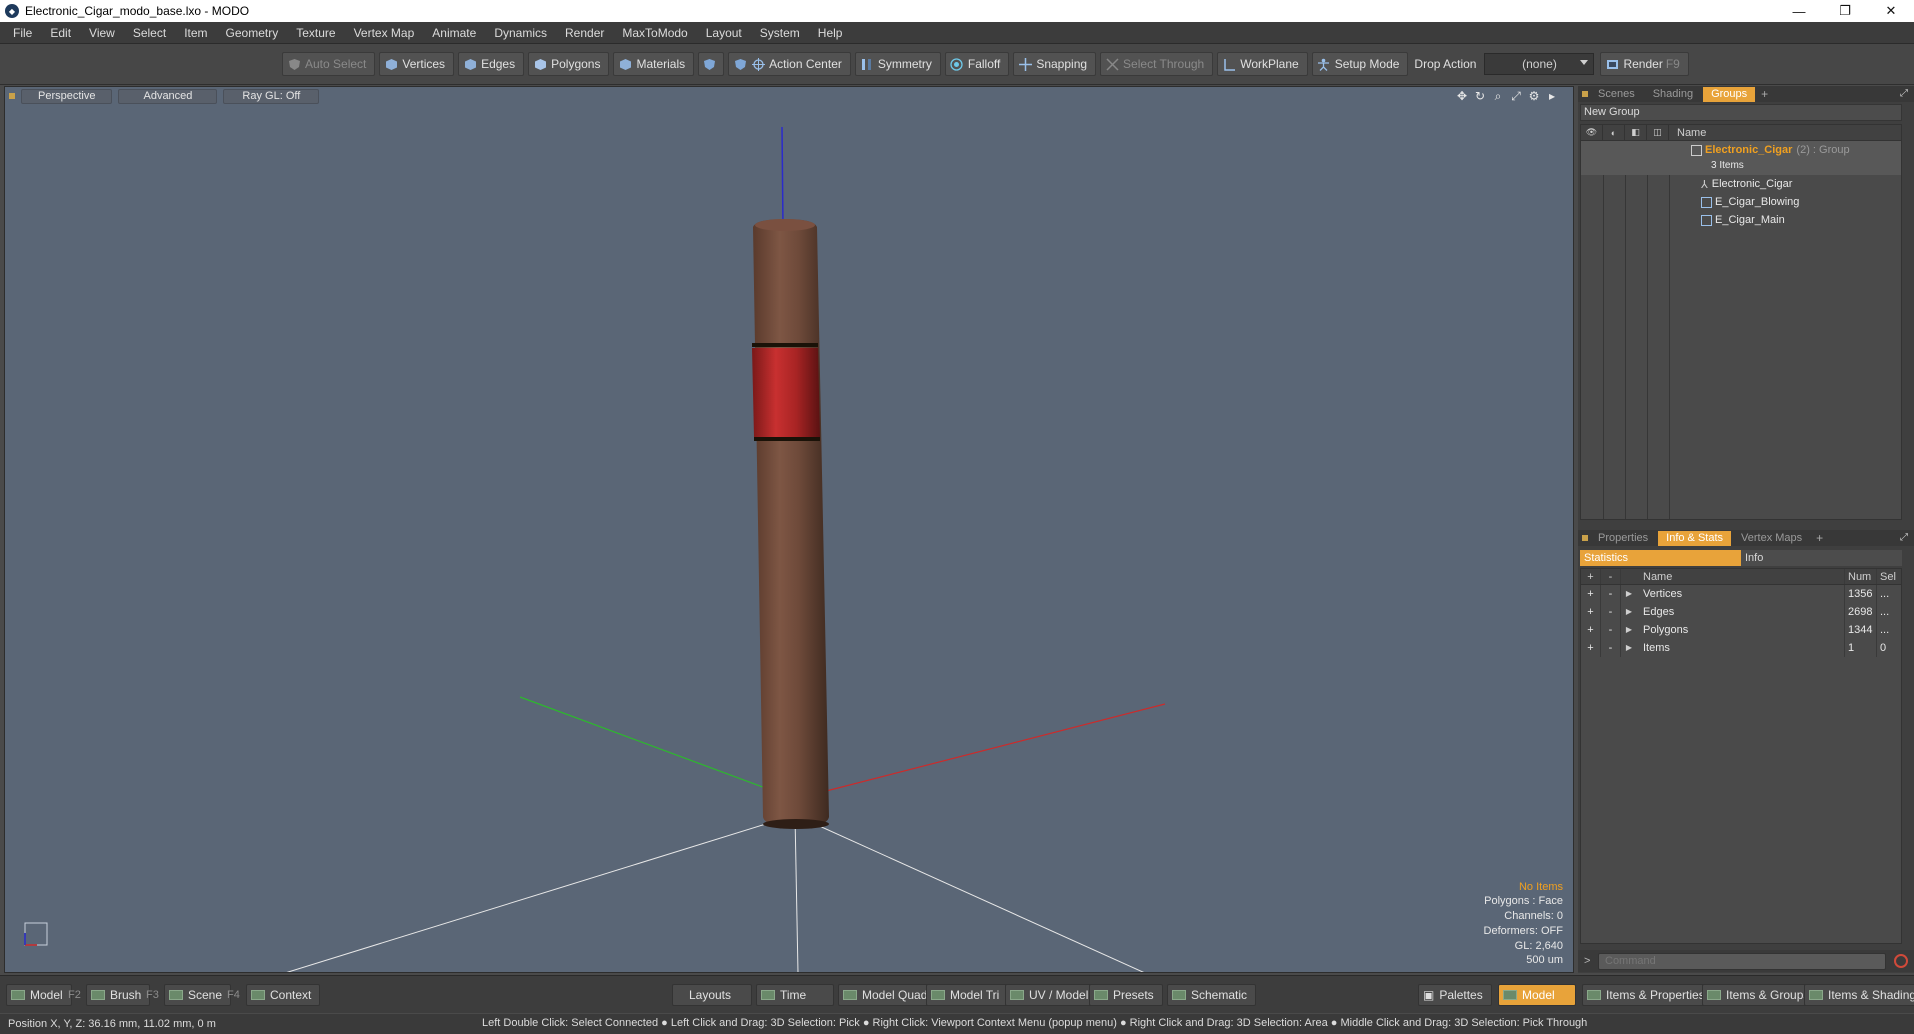 The width and height of the screenshot is (1914, 1034). Describe the element at coordinates (384, 33) in the screenshot. I see `menu-vertex-map: Vertex Map` at that location.